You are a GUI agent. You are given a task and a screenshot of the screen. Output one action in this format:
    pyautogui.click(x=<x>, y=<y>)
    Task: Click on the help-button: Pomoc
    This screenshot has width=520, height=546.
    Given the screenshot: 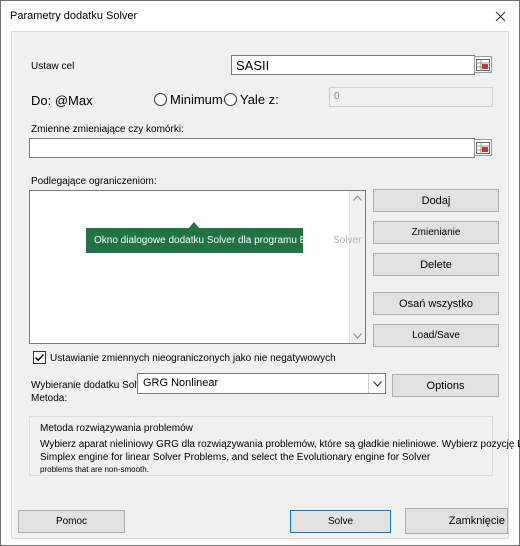 What is the action you would take?
    pyautogui.click(x=71, y=521)
    